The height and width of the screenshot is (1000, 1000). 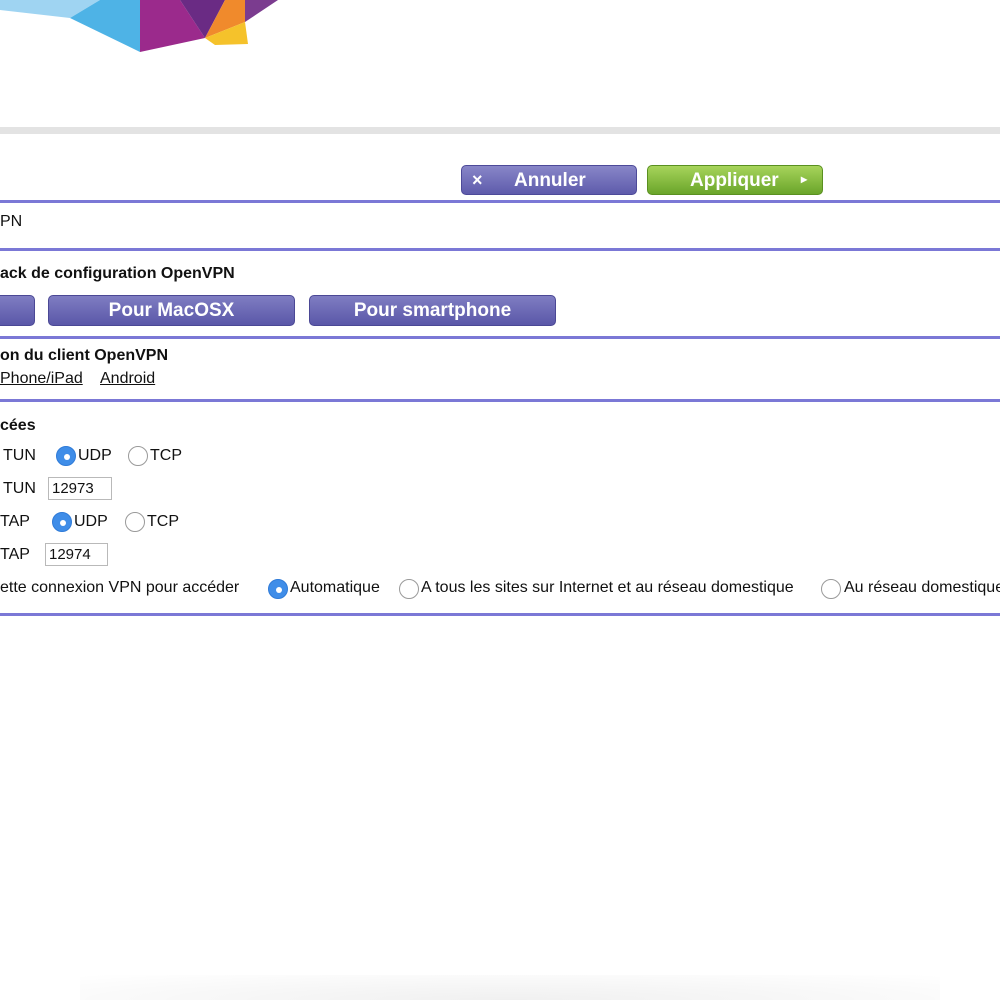 I want to click on tun-port-label: TUN, so click(x=19, y=488).